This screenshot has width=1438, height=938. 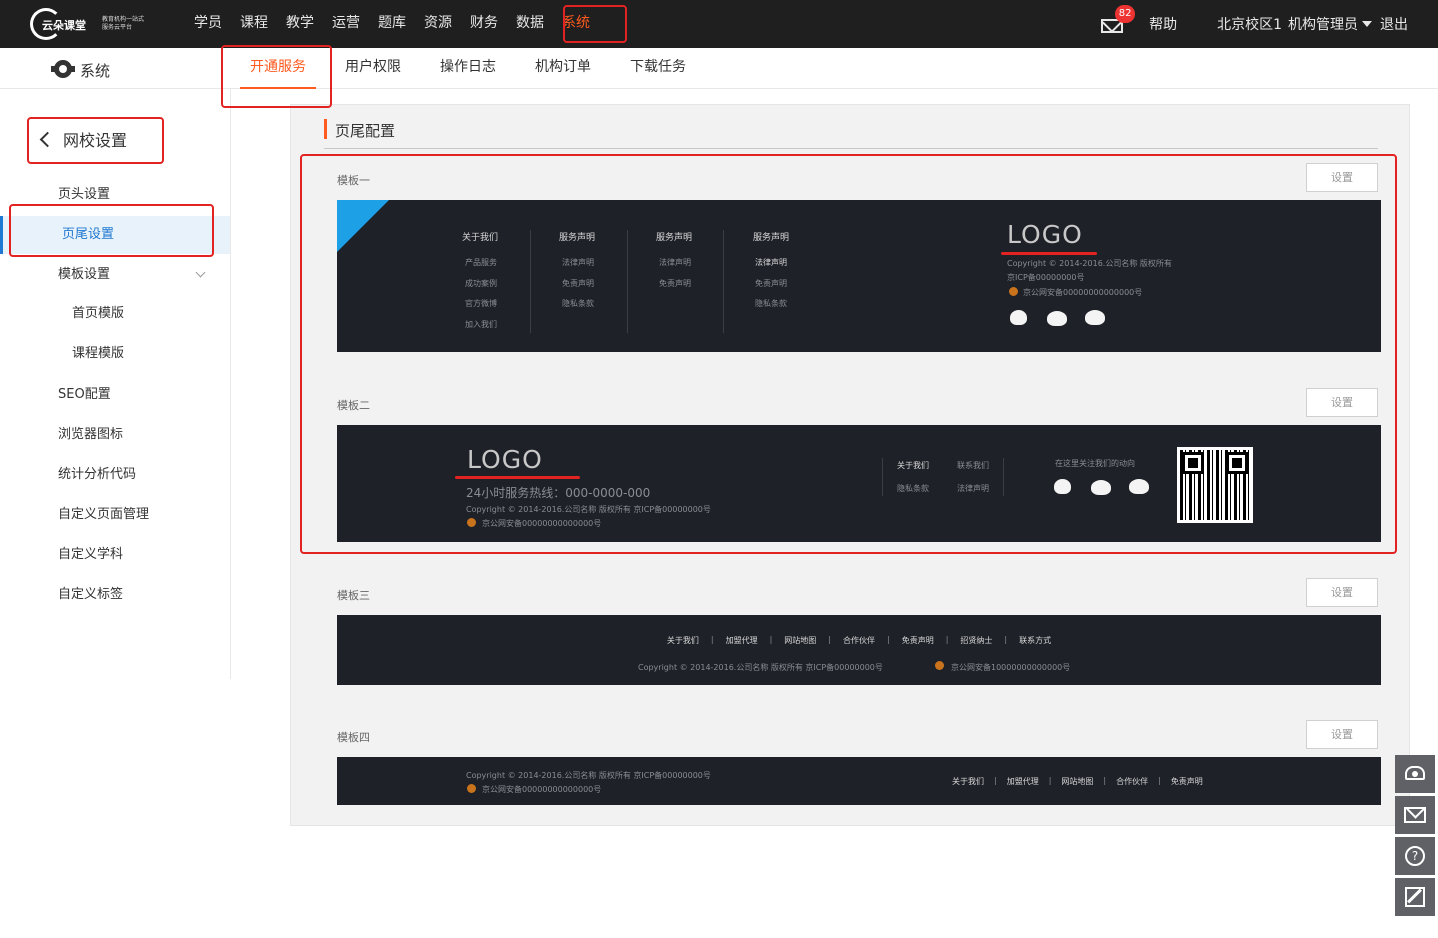 I want to click on icp-text: 京ICP备00000000号, so click(x=1046, y=277).